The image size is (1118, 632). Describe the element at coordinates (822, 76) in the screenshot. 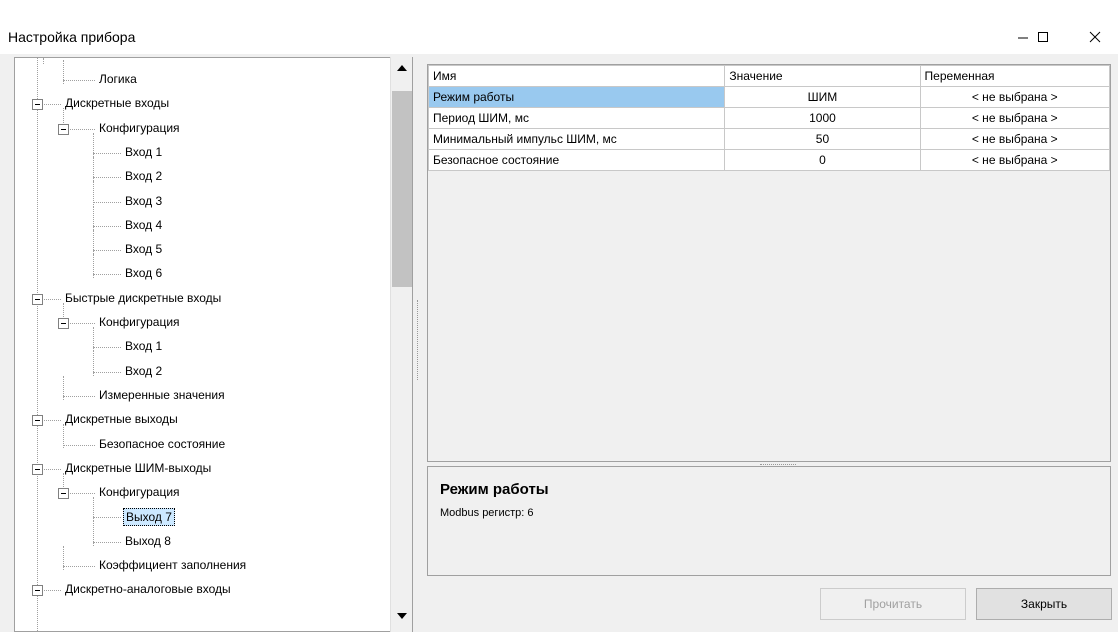

I see `column-header-value: Значение` at that location.